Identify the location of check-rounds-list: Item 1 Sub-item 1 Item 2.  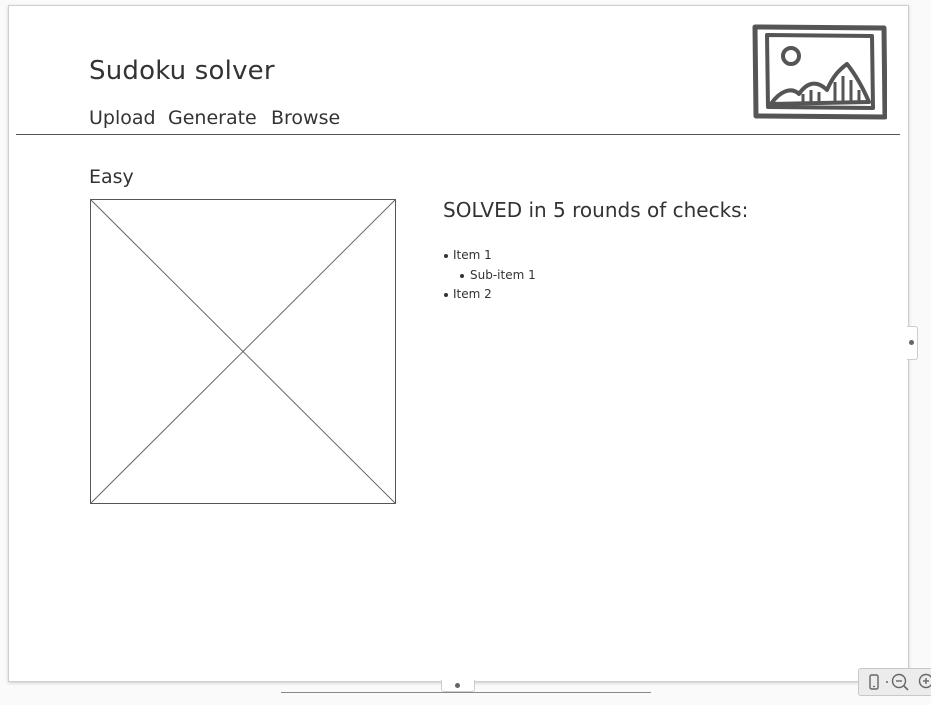
(489, 275).